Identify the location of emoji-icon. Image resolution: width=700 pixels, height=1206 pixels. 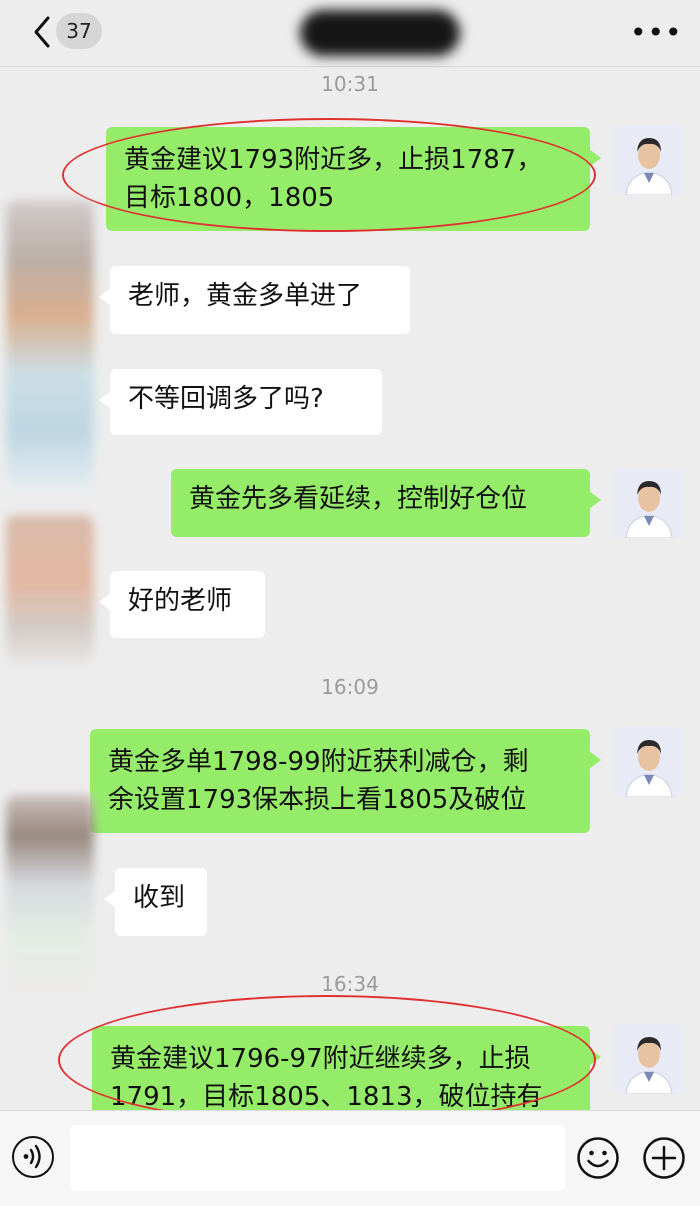
(598, 1158).